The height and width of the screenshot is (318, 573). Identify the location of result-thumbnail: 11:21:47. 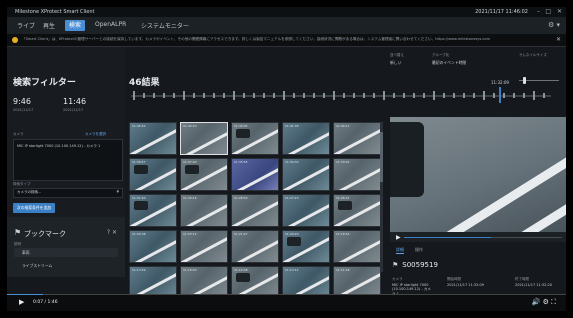
(255, 246).